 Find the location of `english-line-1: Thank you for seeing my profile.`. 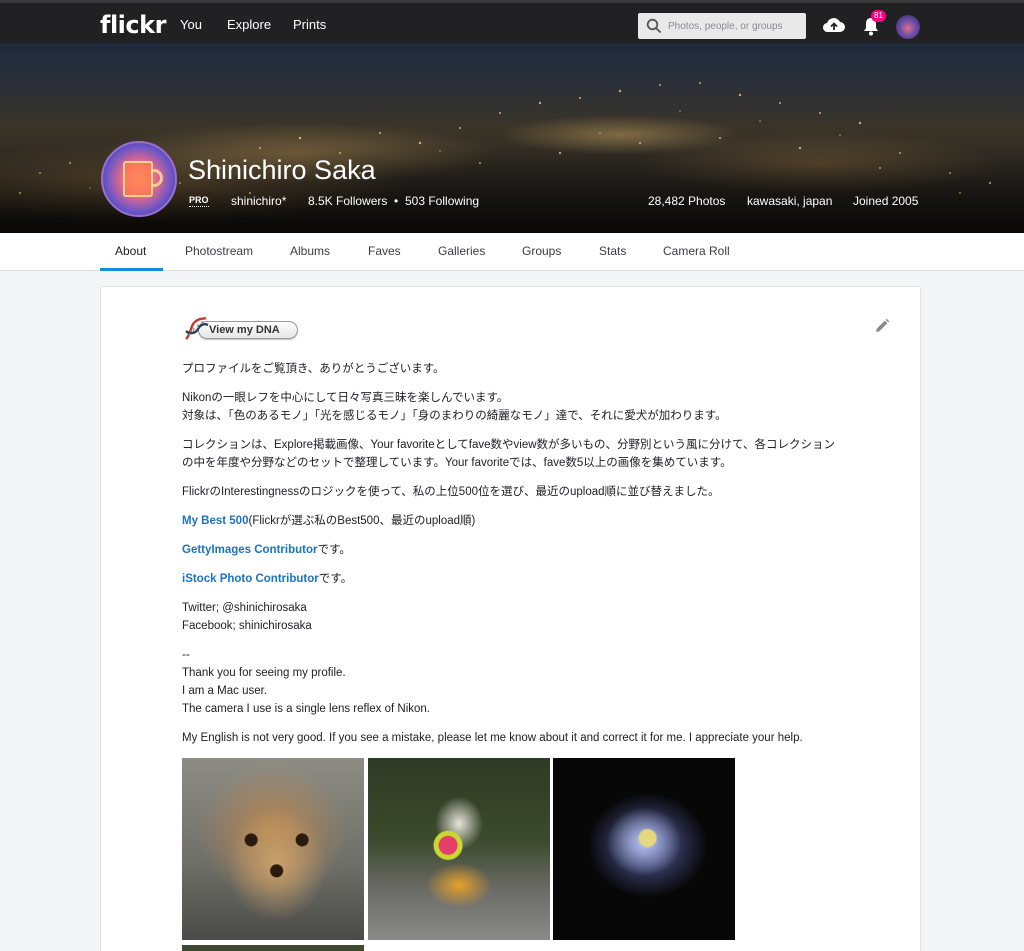

english-line-1: Thank you for seeing my profile. is located at coordinates (264, 673).